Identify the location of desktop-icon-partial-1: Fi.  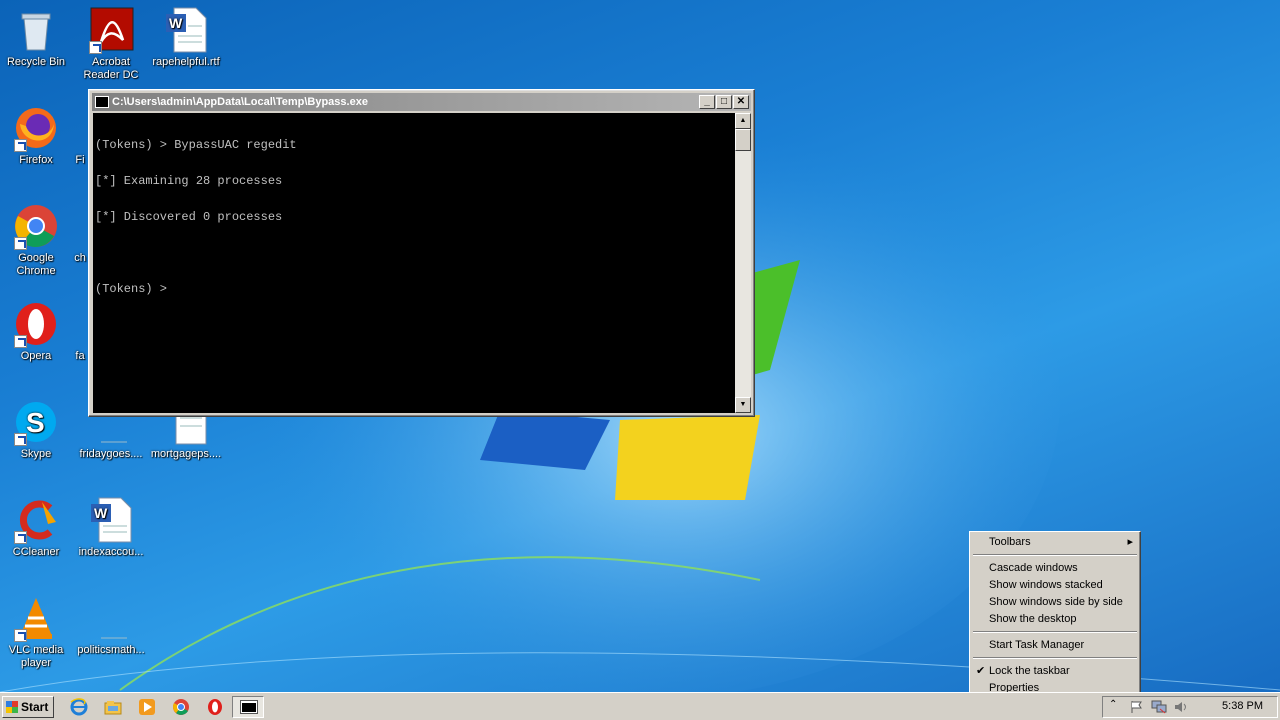
(72, 135).